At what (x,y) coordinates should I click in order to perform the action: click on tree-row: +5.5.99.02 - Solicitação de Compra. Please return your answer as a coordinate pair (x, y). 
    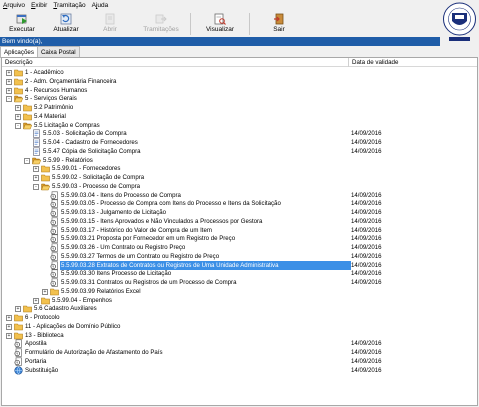
    Looking at the image, I should click on (239, 177).